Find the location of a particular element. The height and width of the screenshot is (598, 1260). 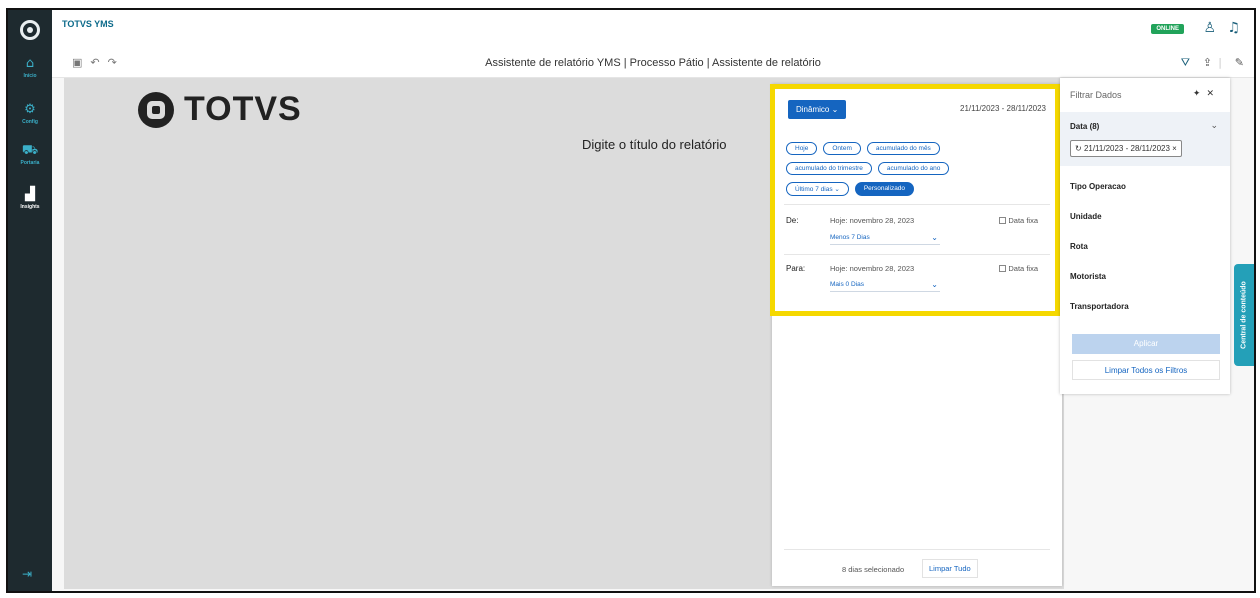

select-value: Mais 0 Dias is located at coordinates (847, 284).